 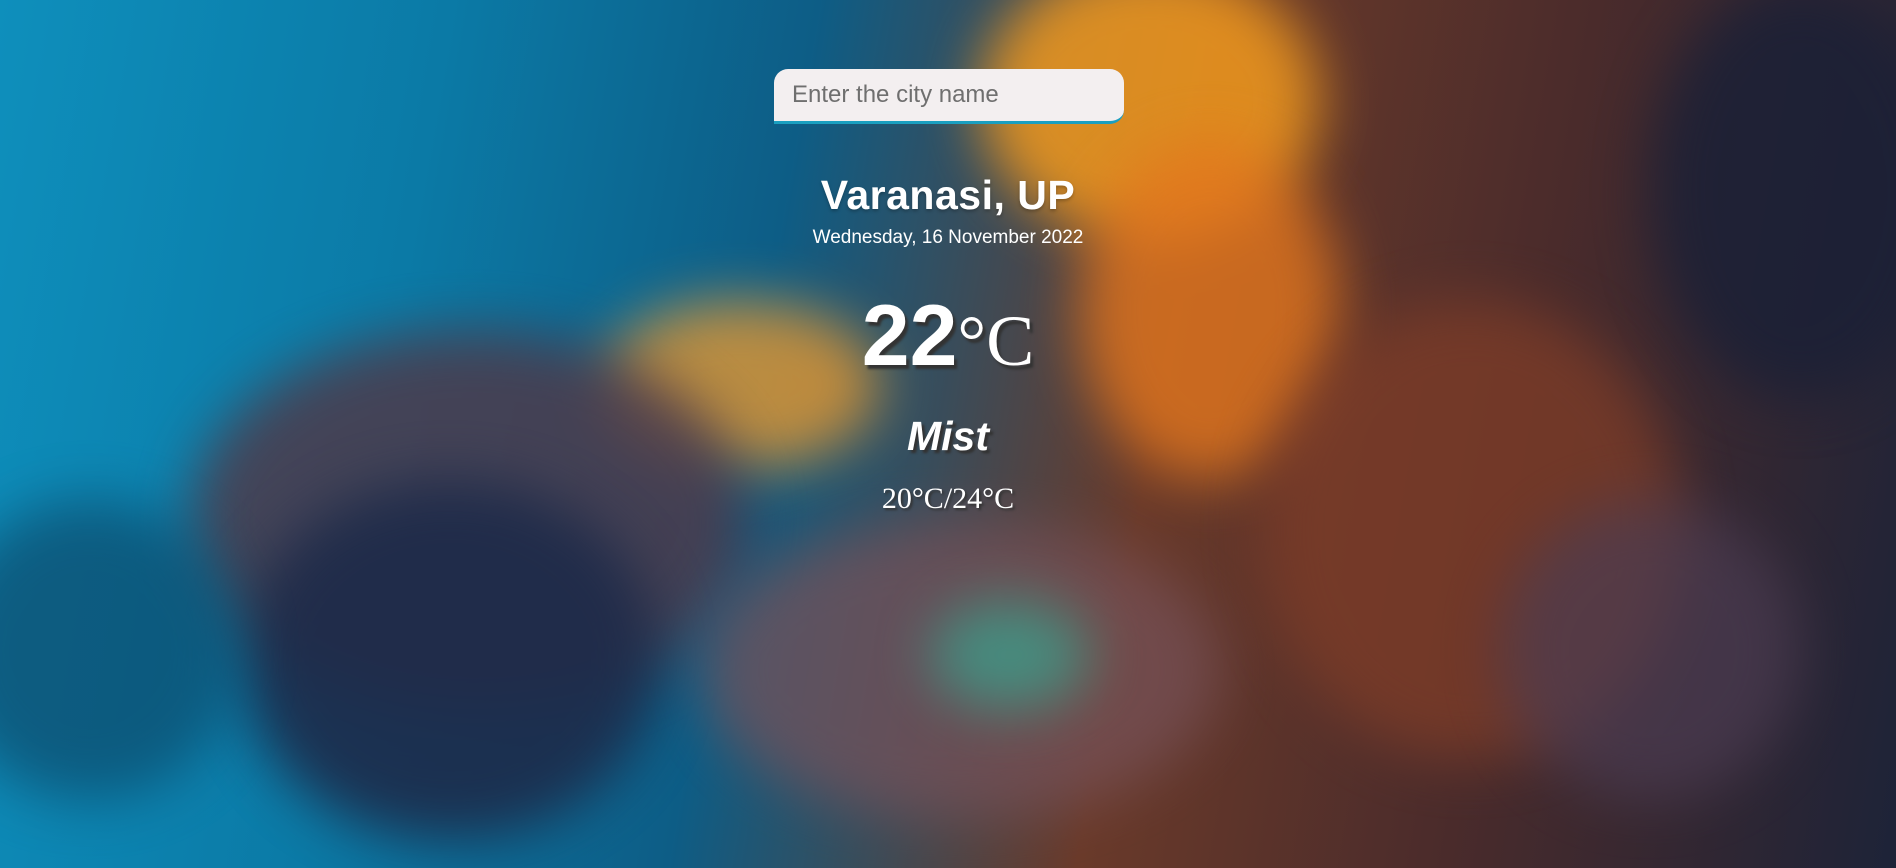 I want to click on temperature-unit: °C, so click(x=996, y=341).